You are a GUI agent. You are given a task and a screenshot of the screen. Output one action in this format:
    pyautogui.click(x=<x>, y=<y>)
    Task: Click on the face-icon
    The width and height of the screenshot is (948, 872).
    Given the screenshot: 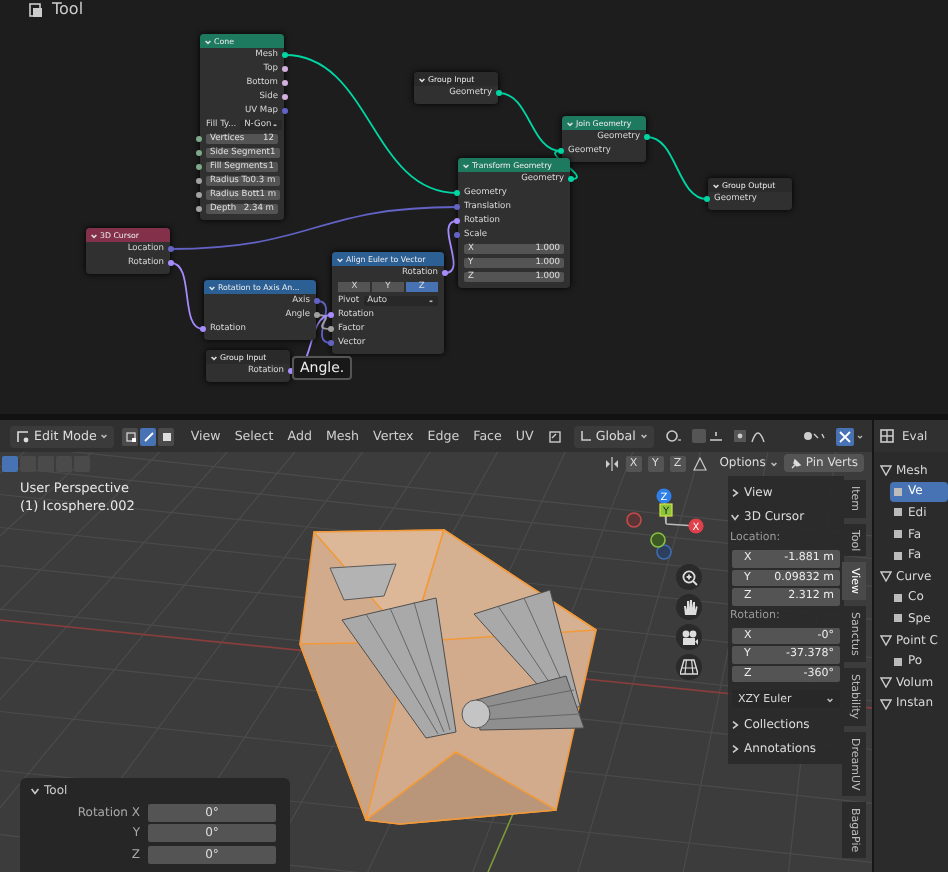 What is the action you would take?
    pyautogui.click(x=166, y=436)
    